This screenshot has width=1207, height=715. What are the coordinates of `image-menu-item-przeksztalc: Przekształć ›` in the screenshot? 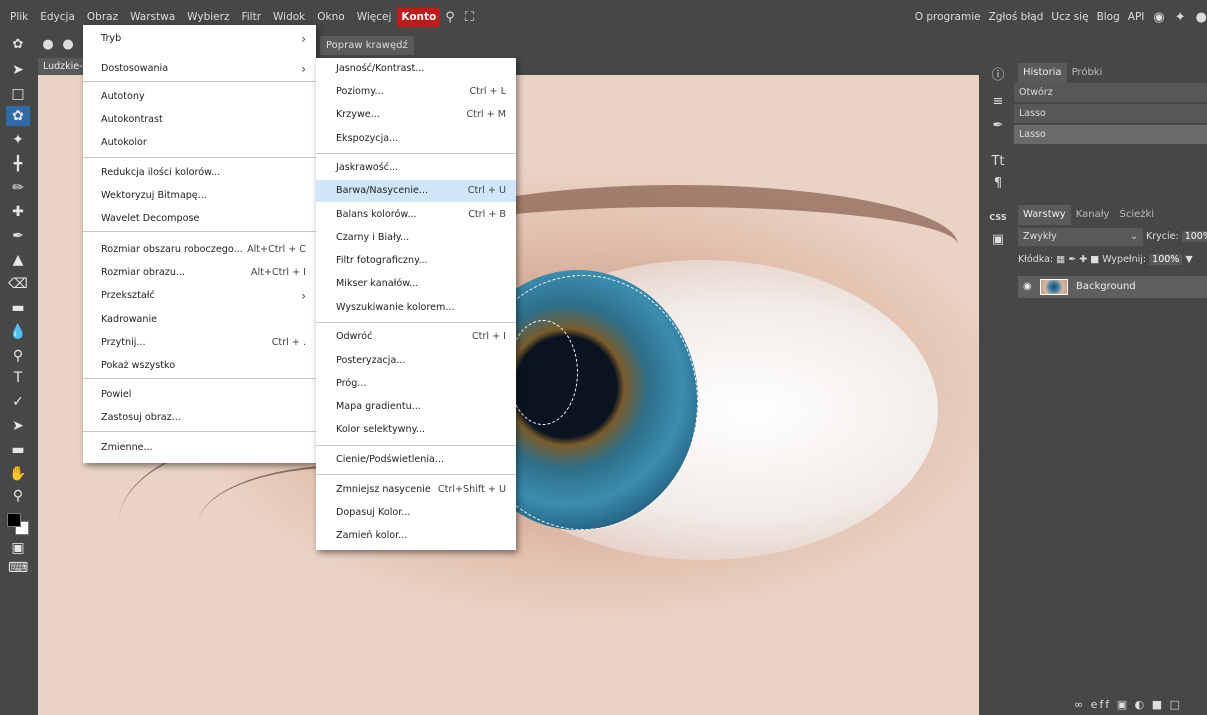 It's located at (199, 296).